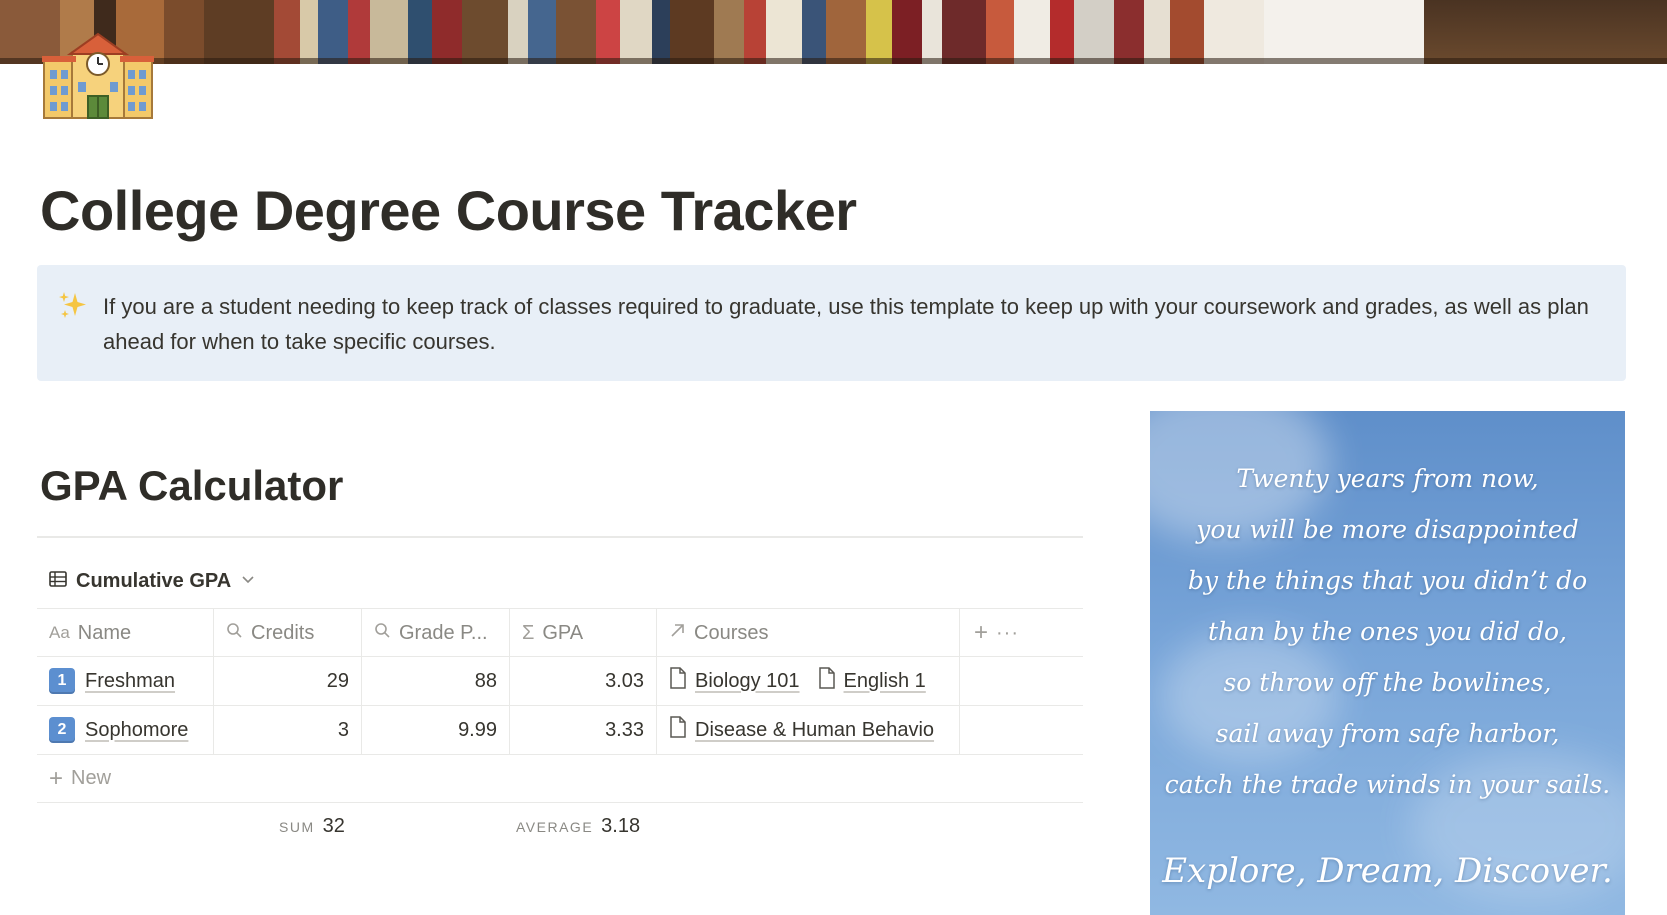  Describe the element at coordinates (62, 681) in the screenshot. I see `keycap-one-icon: 1` at that location.